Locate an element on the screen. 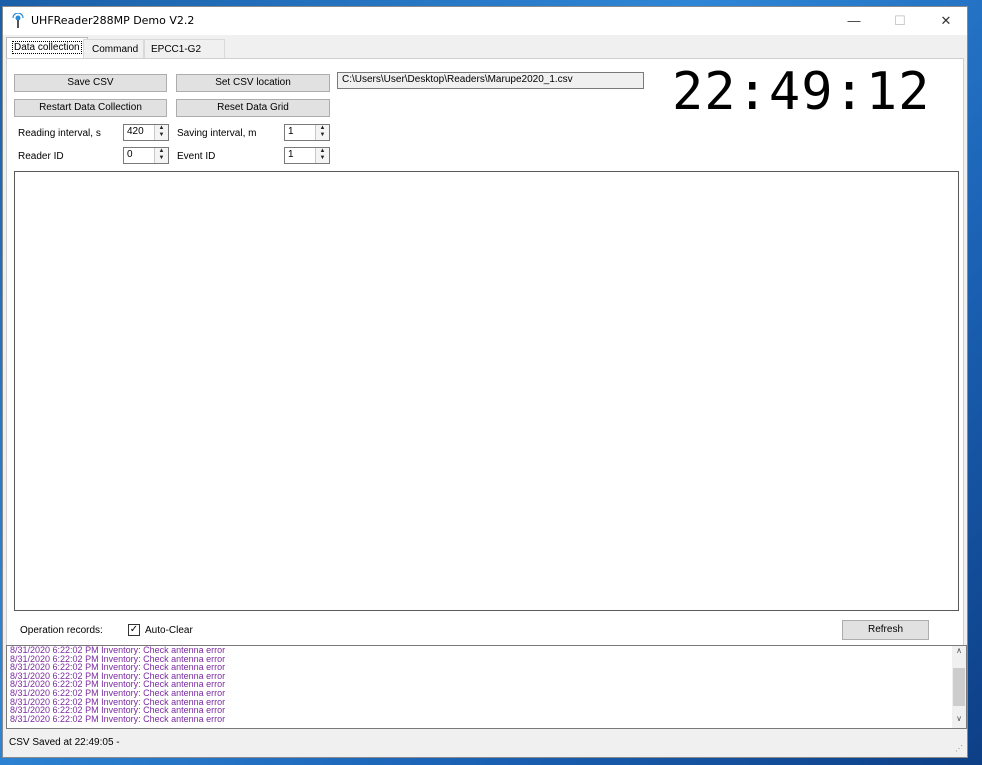 The image size is (982, 765). set-csv-location-button: Set CSV location is located at coordinates (253, 83).